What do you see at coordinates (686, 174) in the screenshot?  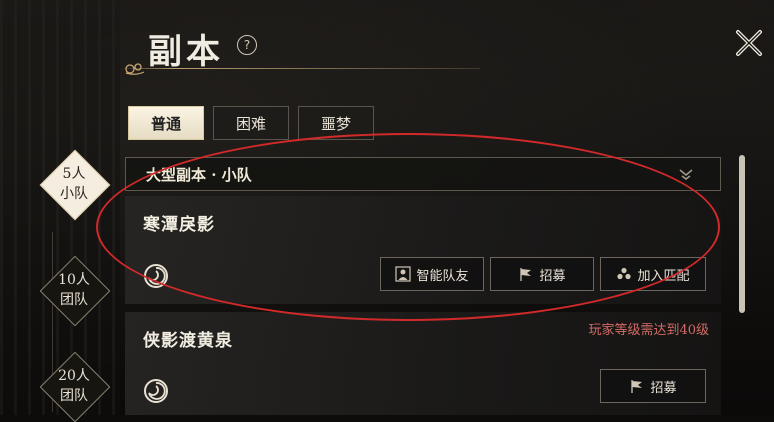 I see `chevron-down-icon` at bounding box center [686, 174].